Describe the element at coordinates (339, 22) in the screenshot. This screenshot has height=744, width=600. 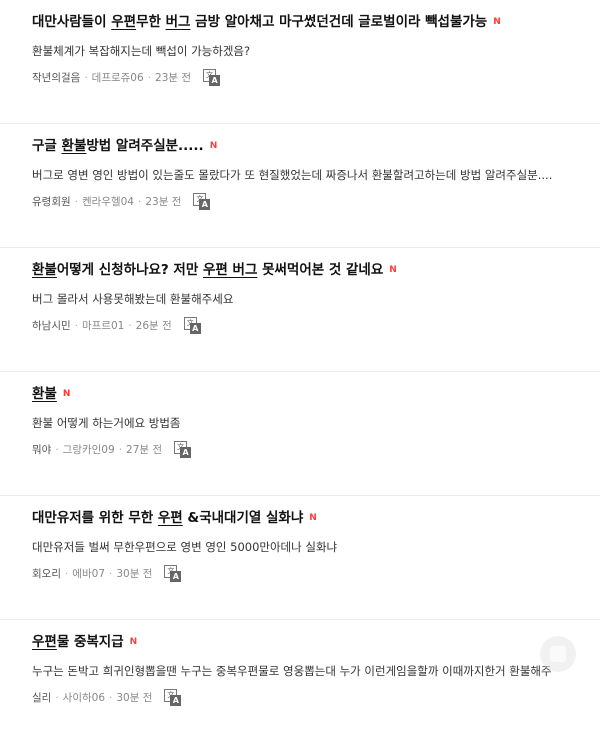
I see `title-text: 금방 알아채고 마구썼던건데 글로벌이라 빽섭불가능` at that location.